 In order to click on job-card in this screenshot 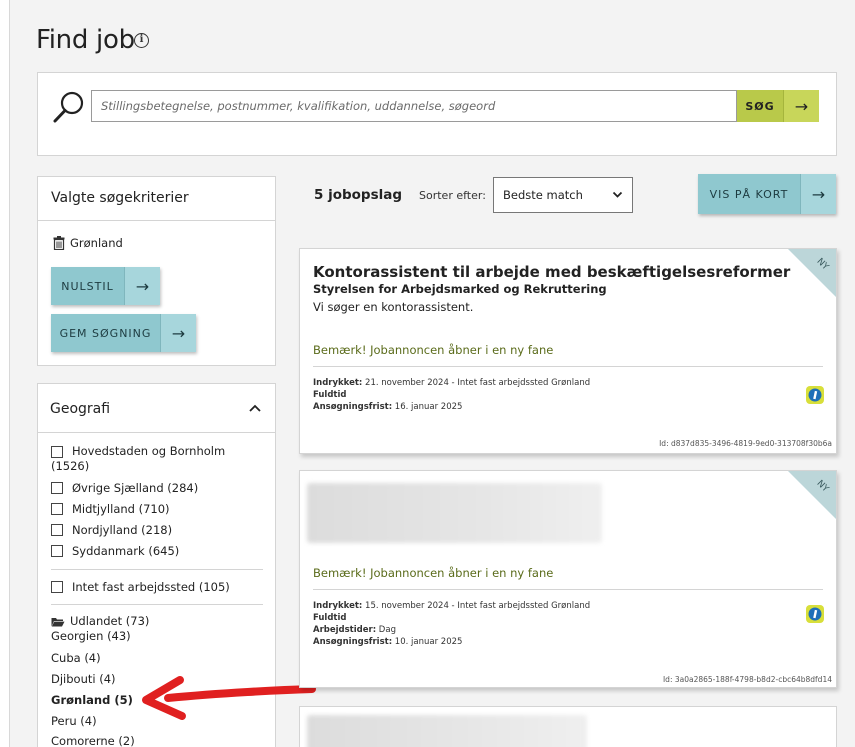, I will do `click(568, 726)`.